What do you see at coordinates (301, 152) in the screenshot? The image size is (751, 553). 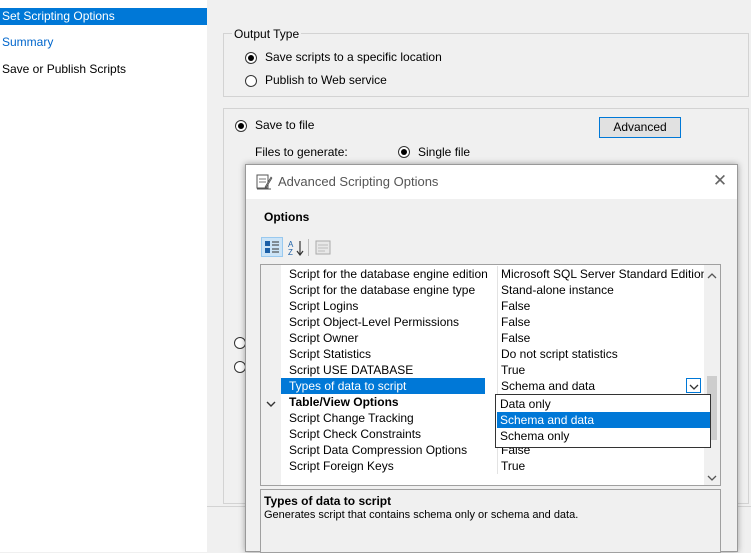 I see `files-to-generate-label: Files to generate:` at bounding box center [301, 152].